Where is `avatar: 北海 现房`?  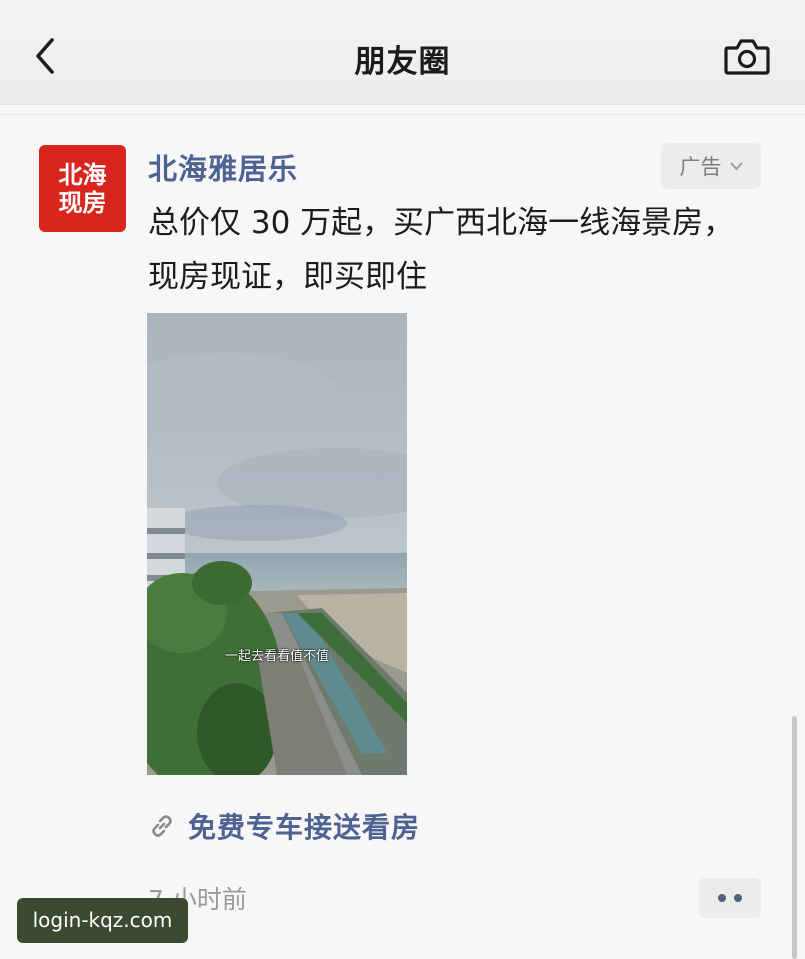
avatar: 北海 现房 is located at coordinates (82, 188).